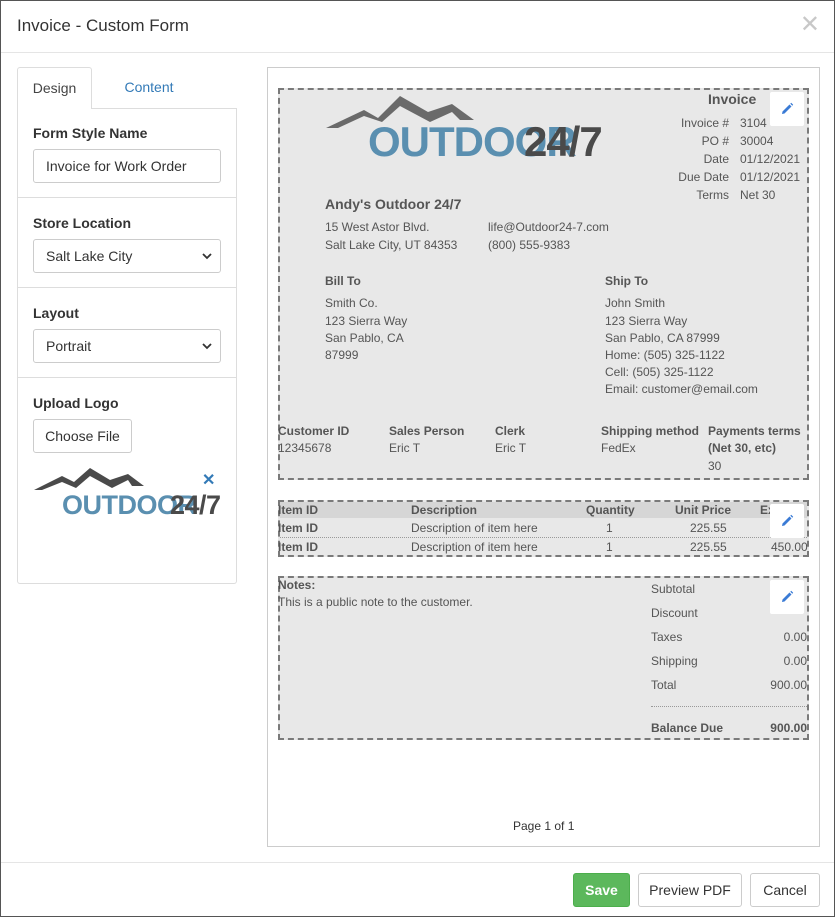 The image size is (835, 917). I want to click on notes-label: Notes:, so click(297, 585).